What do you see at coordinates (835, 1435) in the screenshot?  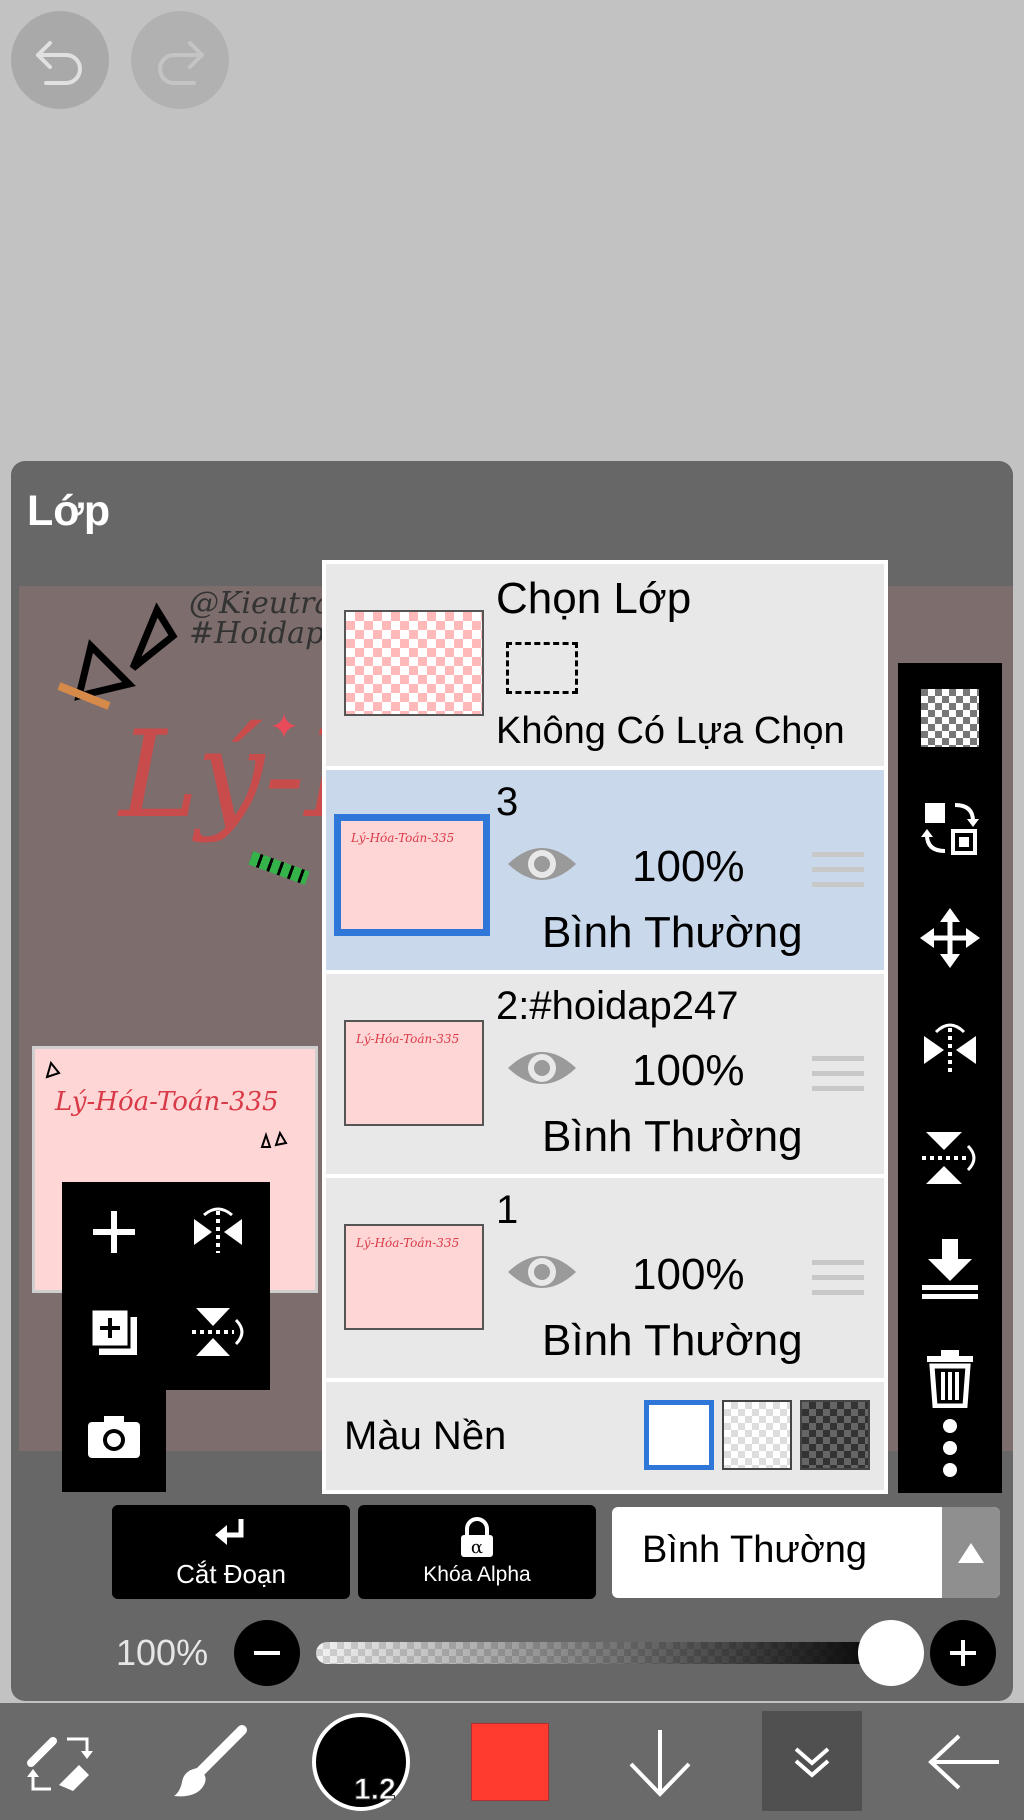 I see `background-dark-checker-swatch` at bounding box center [835, 1435].